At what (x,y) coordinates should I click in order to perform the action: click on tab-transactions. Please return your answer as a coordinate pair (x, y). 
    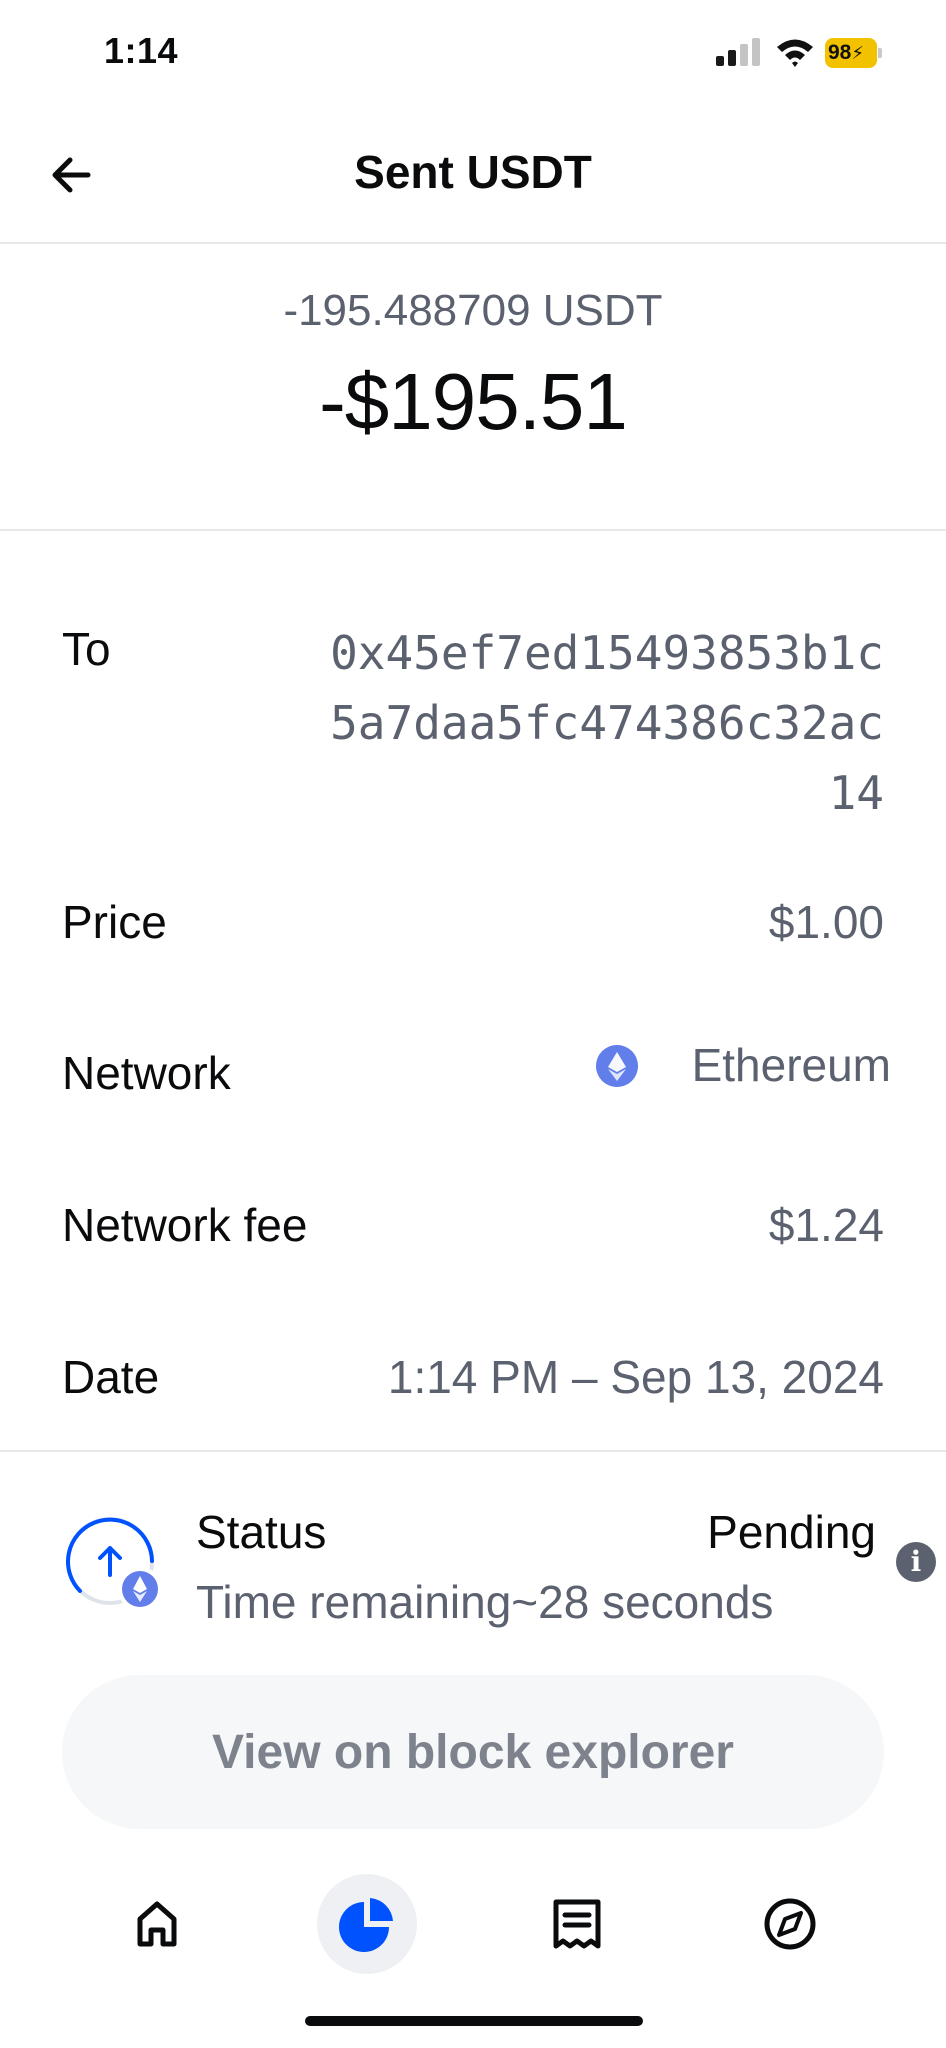
    Looking at the image, I should click on (577, 1924).